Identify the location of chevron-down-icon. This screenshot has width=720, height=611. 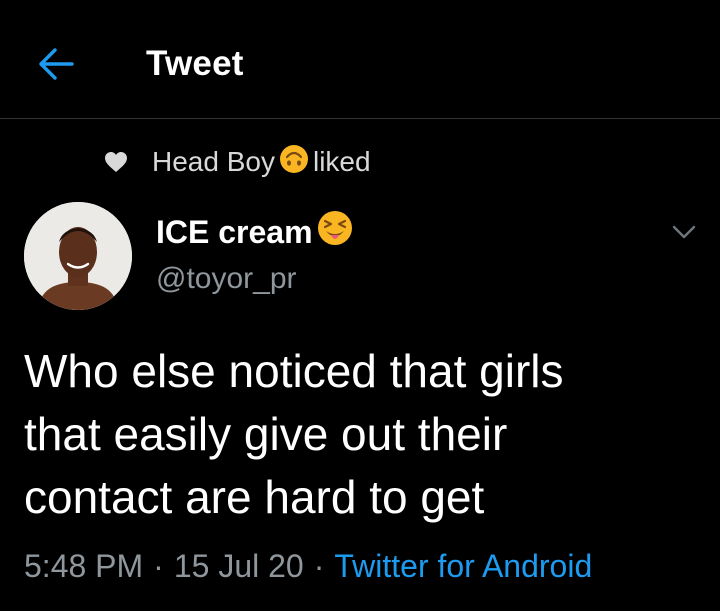
(684, 232).